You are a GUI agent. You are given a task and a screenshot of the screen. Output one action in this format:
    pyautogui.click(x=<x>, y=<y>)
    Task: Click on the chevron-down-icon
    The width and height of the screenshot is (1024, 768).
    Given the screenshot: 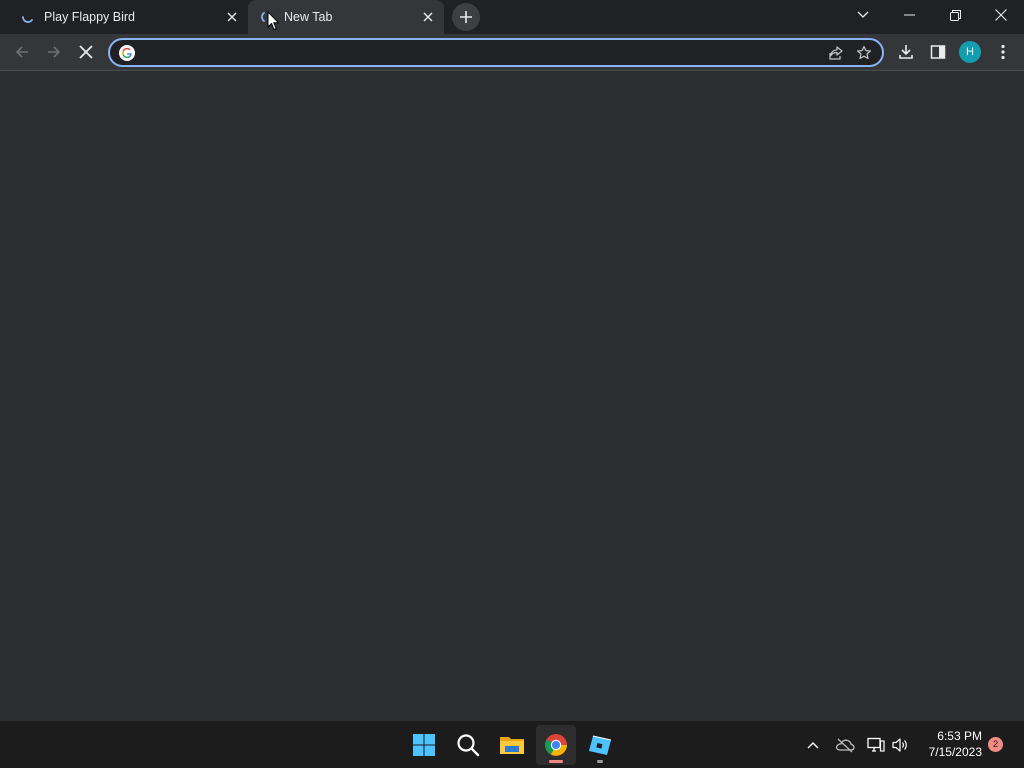 What is the action you would take?
    pyautogui.click(x=863, y=14)
    